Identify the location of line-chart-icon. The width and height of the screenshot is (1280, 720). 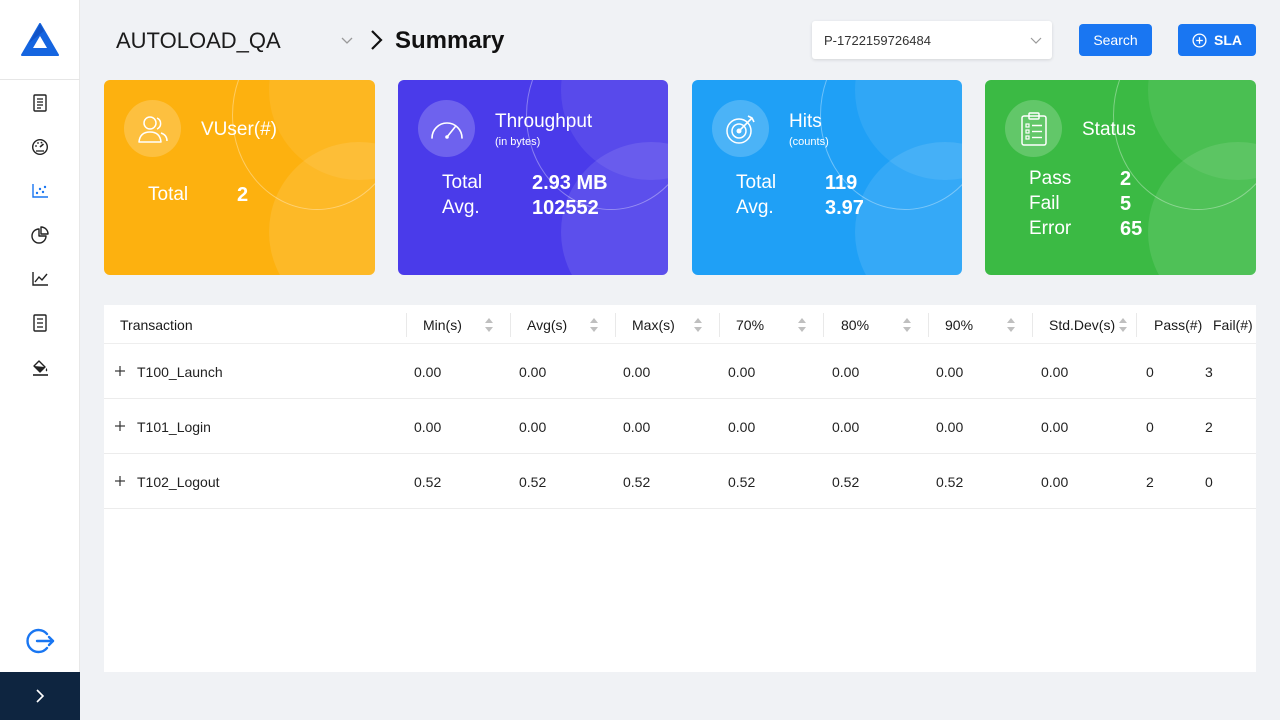
(40, 279).